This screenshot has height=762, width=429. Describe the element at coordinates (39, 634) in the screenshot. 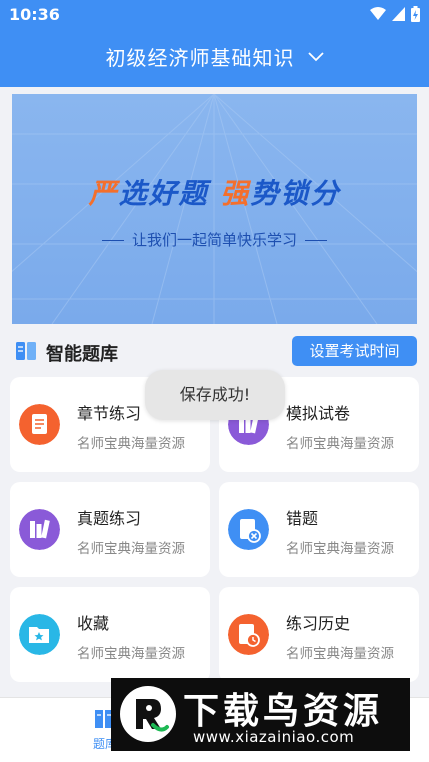

I see `star-folder-icon` at that location.